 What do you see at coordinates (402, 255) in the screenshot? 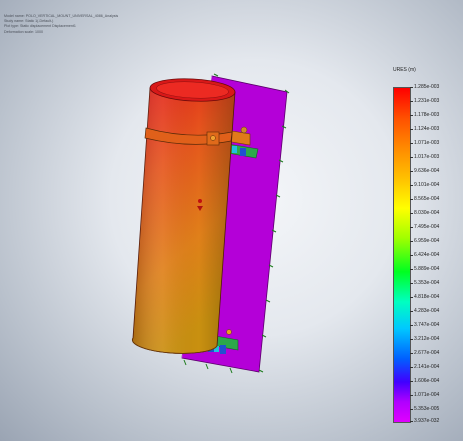
I see `legend-color-bar` at bounding box center [402, 255].